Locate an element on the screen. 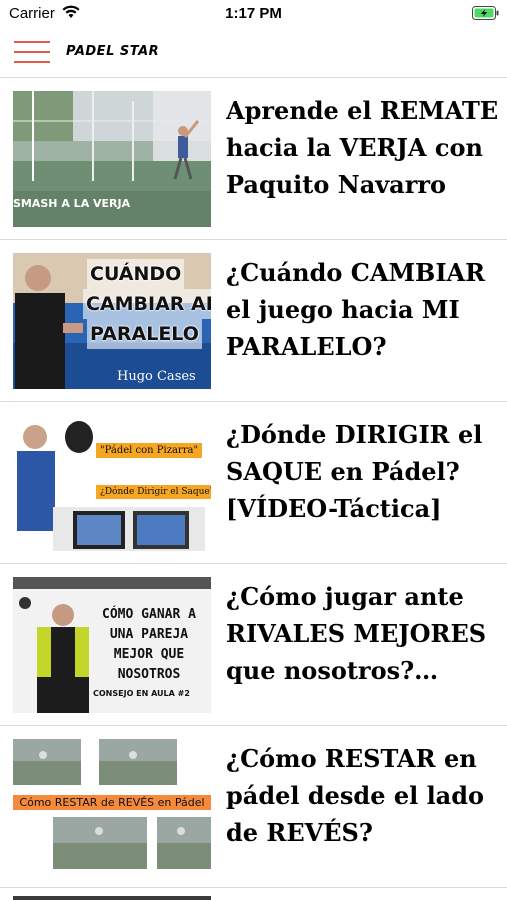  thumbnail-caption: CONSEJO EN AULA #2 is located at coordinates (141, 693).